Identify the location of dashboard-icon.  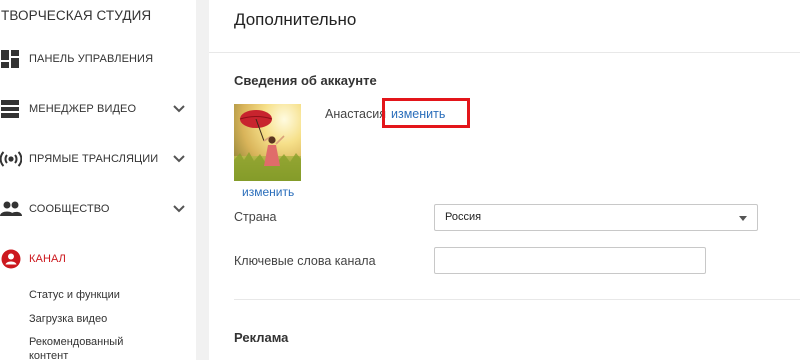
(11, 59).